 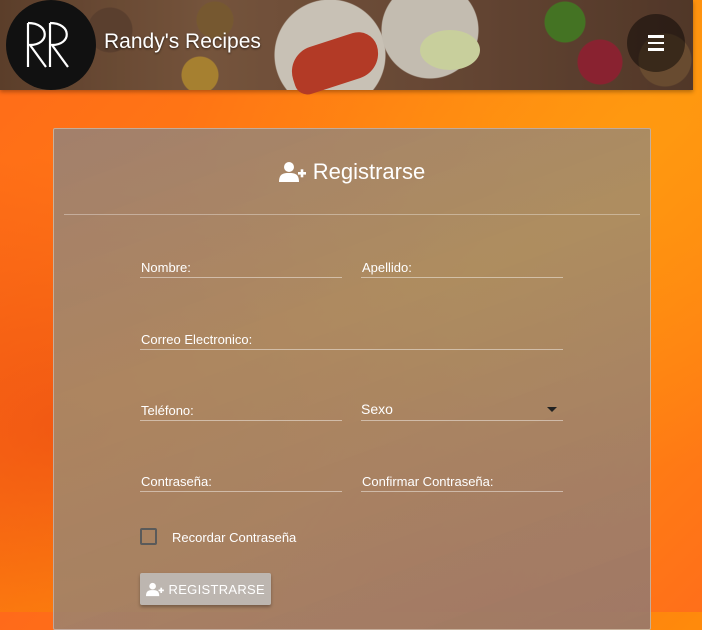 I want to click on password-label: Contraseña:, so click(x=176, y=481).